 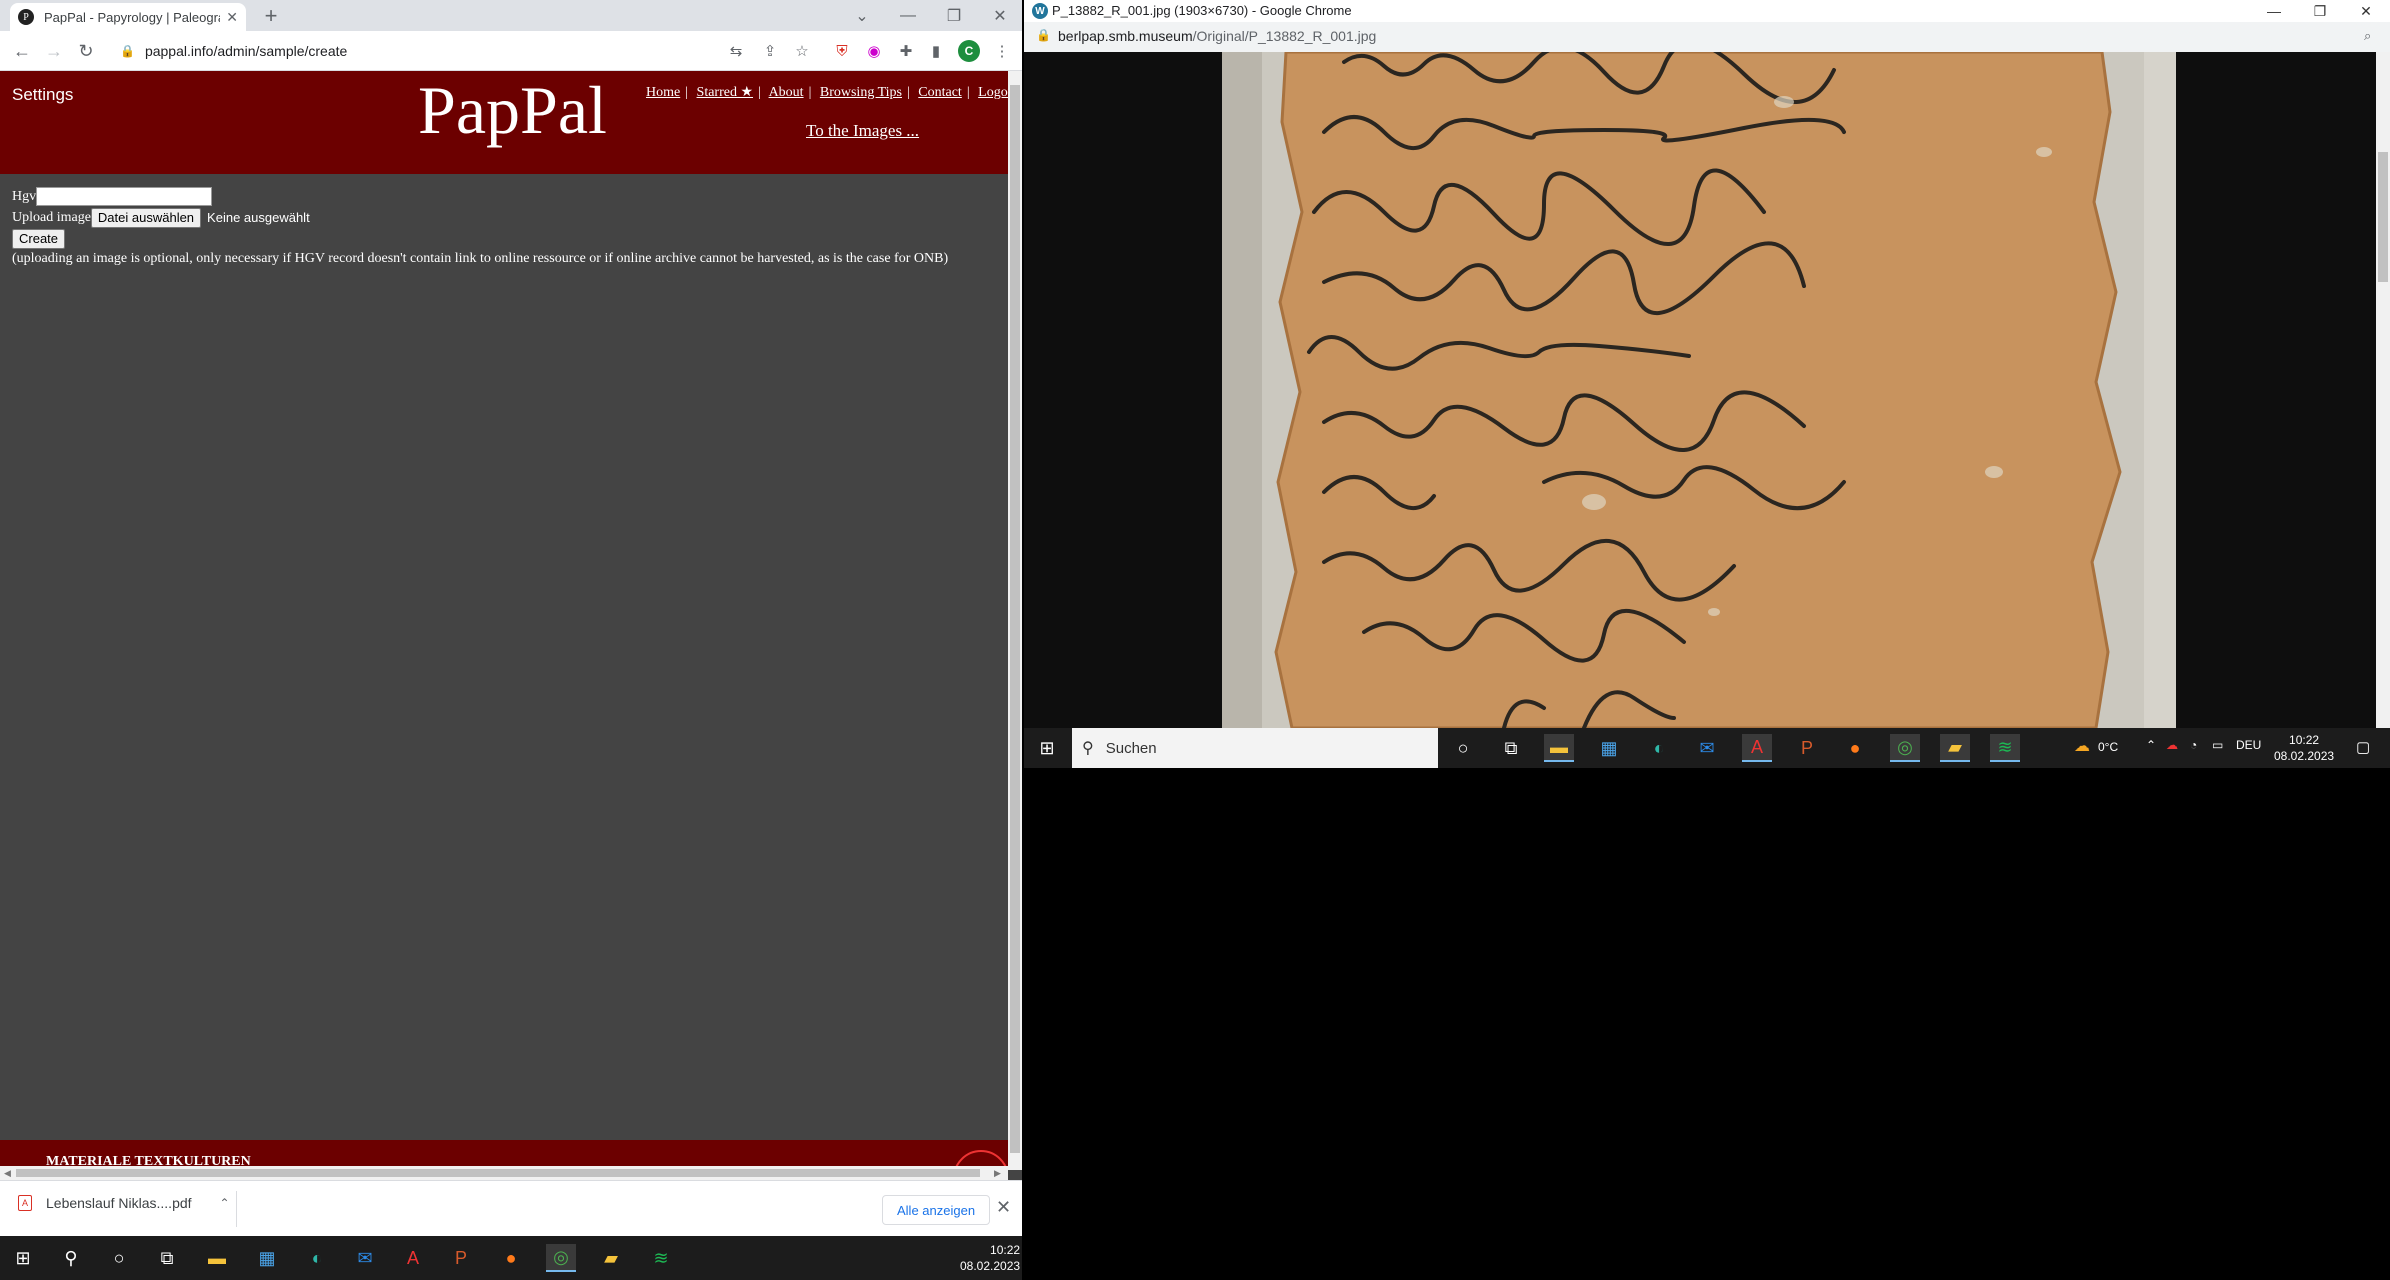 I want to click on right-cortana-icon: ○, so click(x=1463, y=748).